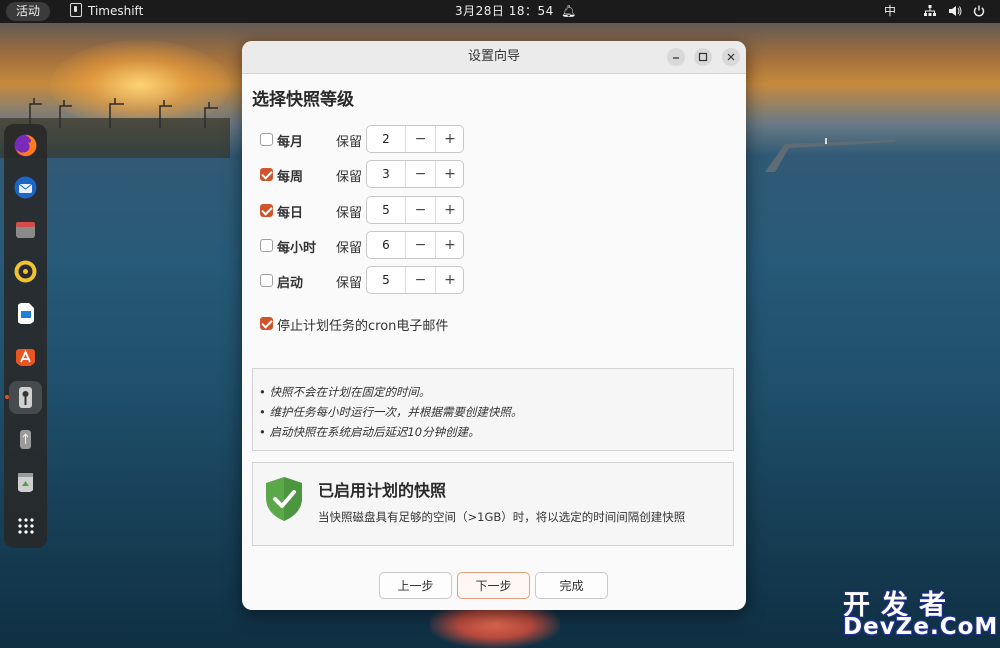 The height and width of the screenshot is (648, 1000). What do you see at coordinates (391, 412) in the screenshot?
I see `note-line: • 维护任务每小时运行一次，并根据需要创建快照。` at bounding box center [391, 412].